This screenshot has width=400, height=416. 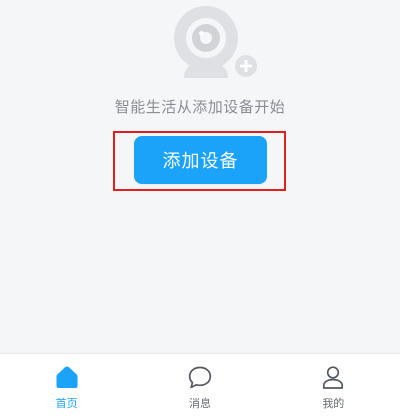 I want to click on empty-state-message: 智能生活从添加设备开始, so click(x=200, y=107).